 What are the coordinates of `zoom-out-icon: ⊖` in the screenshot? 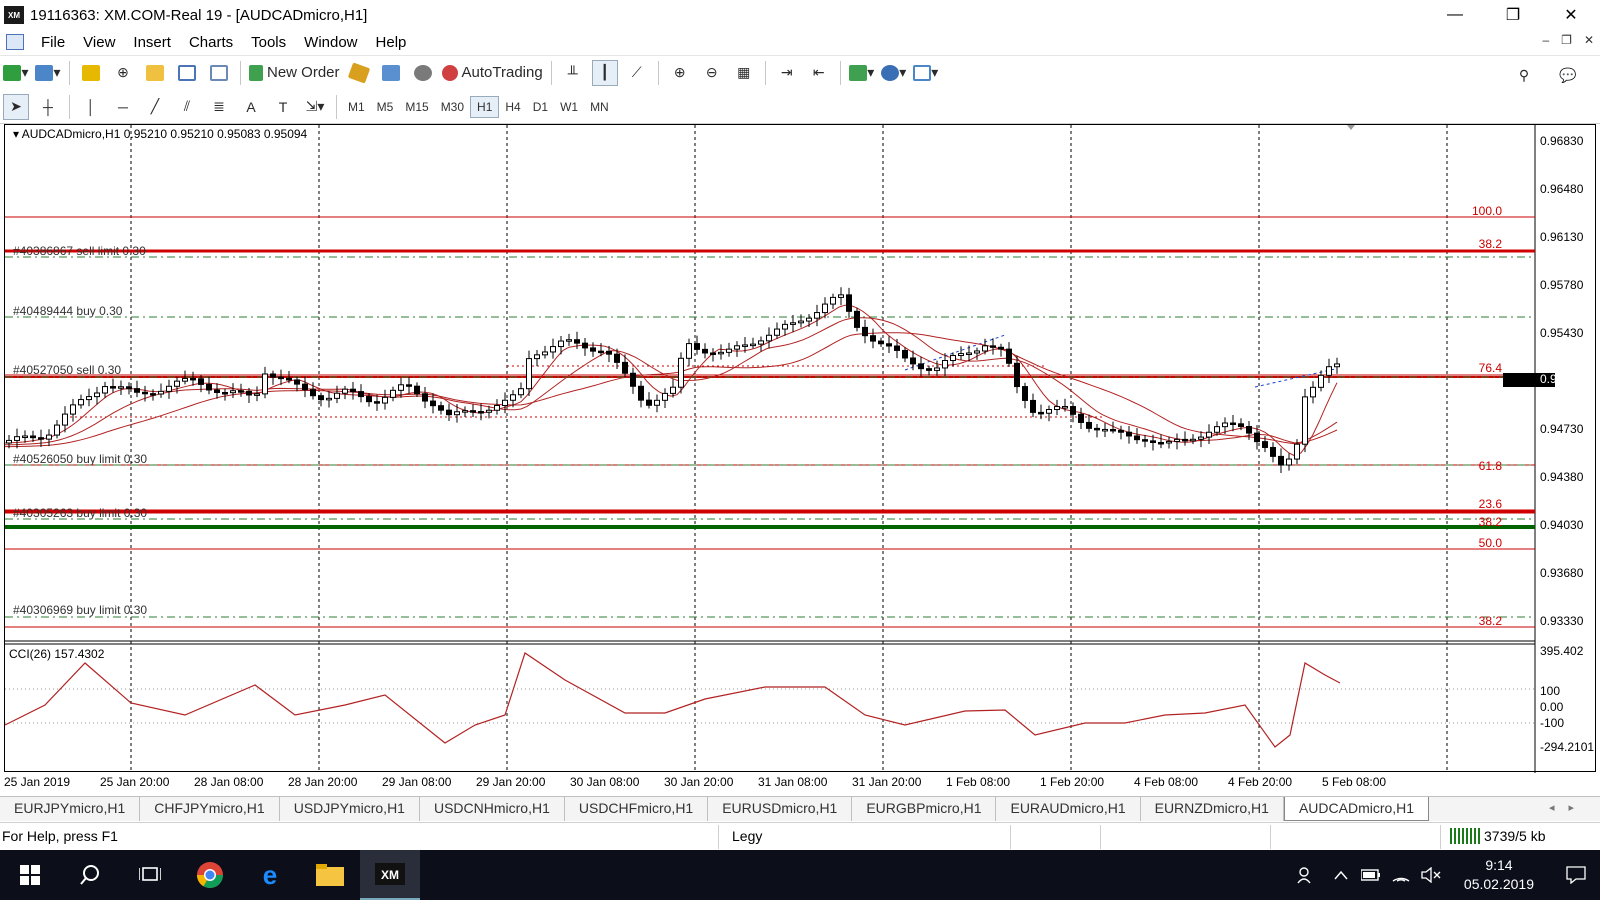 It's located at (712, 73).